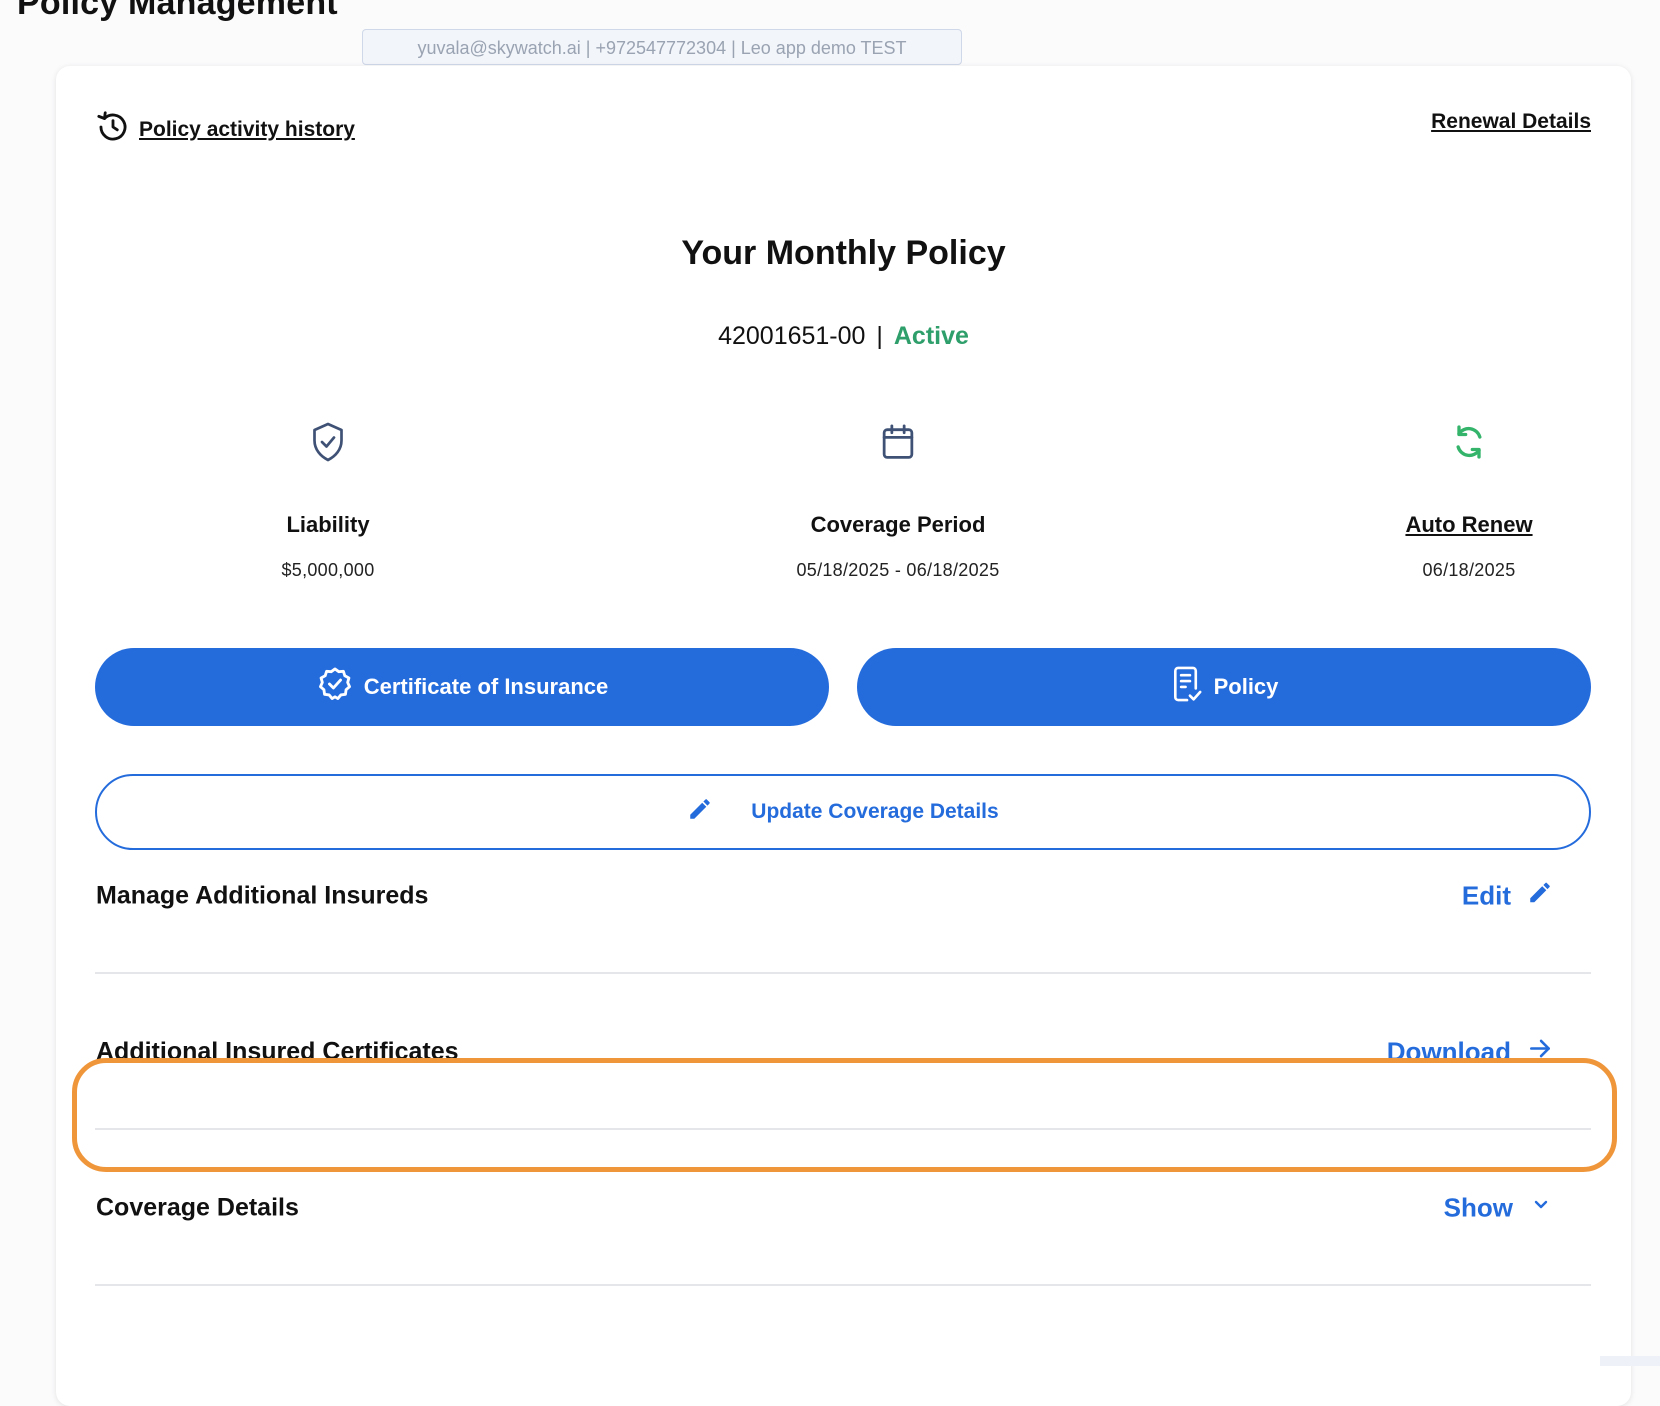 The image size is (1660, 1406). Describe the element at coordinates (486, 686) in the screenshot. I see `certificate-of-insurance-label: Certificate of Insurance` at that location.